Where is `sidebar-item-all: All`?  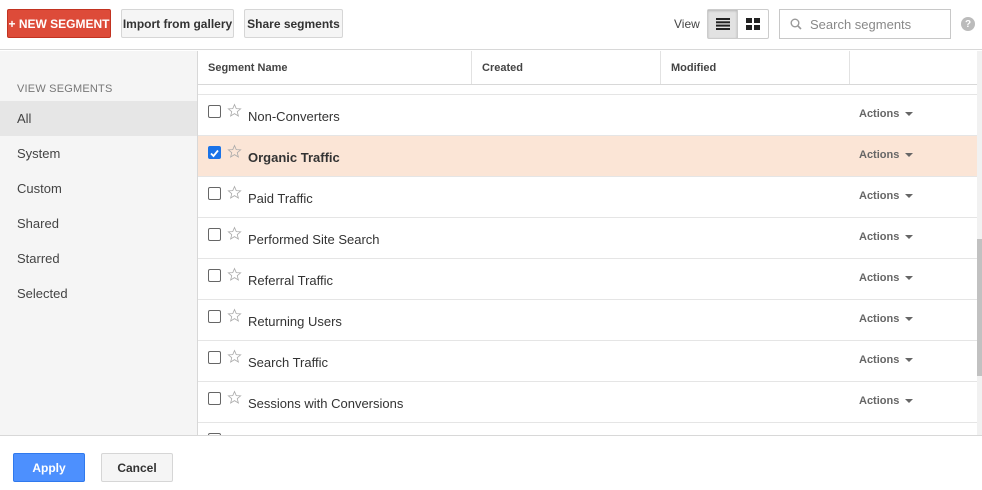 sidebar-item-all: All is located at coordinates (98, 118).